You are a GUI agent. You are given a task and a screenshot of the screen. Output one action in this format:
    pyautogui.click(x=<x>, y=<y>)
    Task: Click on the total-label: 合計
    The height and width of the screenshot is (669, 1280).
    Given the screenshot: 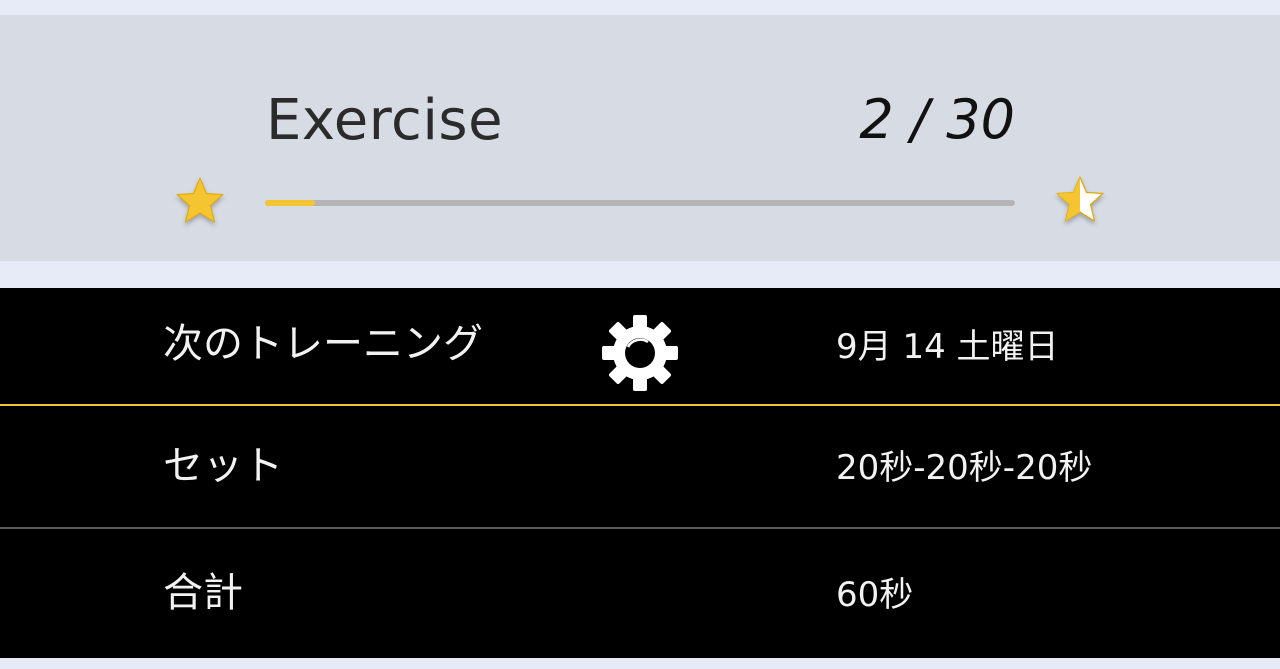 What is the action you would take?
    pyautogui.click(x=203, y=593)
    